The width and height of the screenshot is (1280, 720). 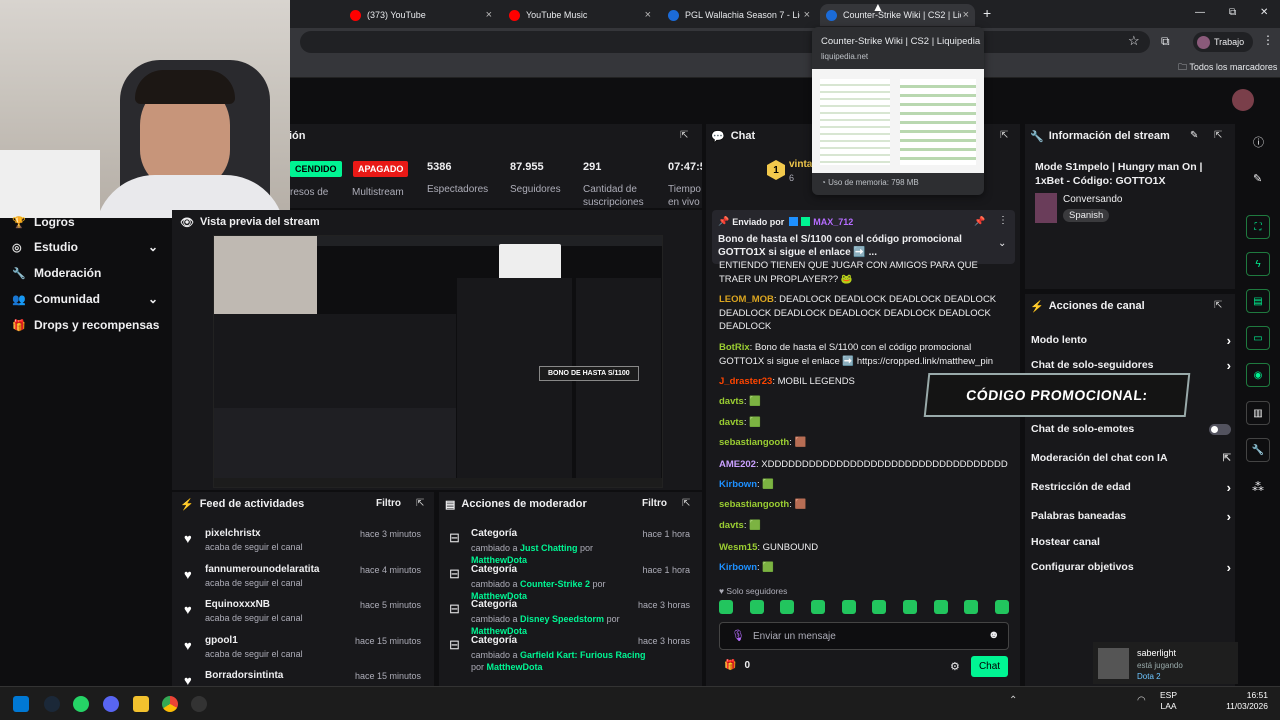 I want to click on whatsapp-icon, so click(x=81, y=704).